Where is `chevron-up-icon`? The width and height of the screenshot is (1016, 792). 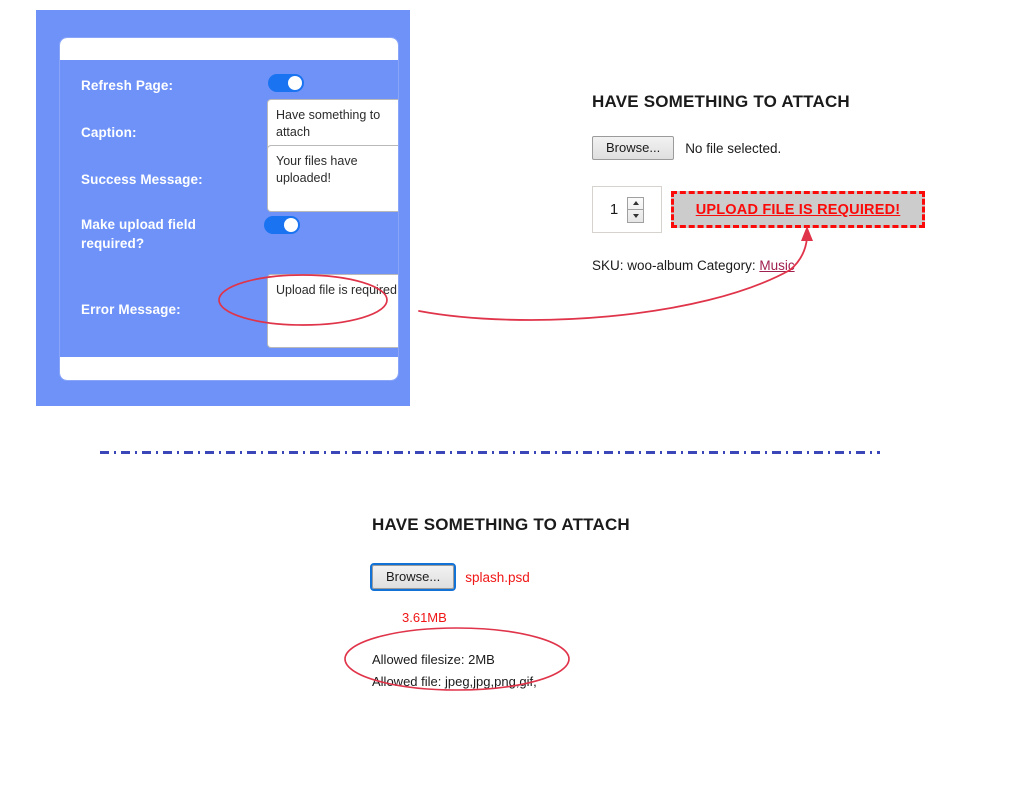 chevron-up-icon is located at coordinates (635, 203).